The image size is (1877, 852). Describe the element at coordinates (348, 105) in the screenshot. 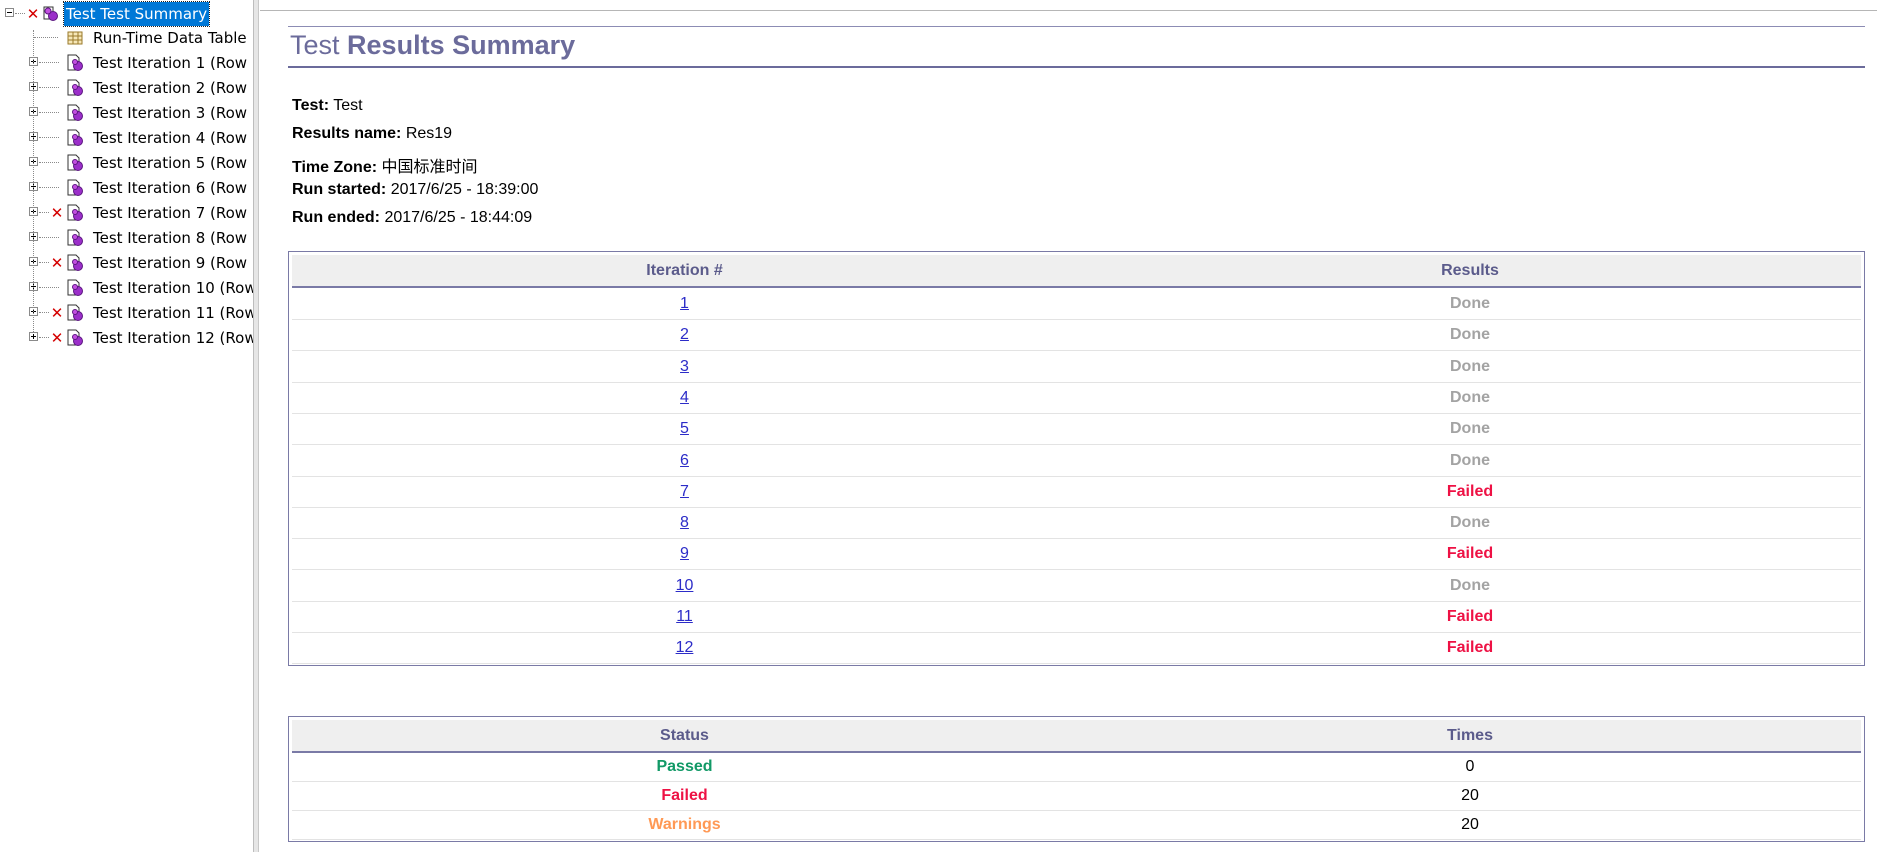

I see `info-test-value: Test` at that location.